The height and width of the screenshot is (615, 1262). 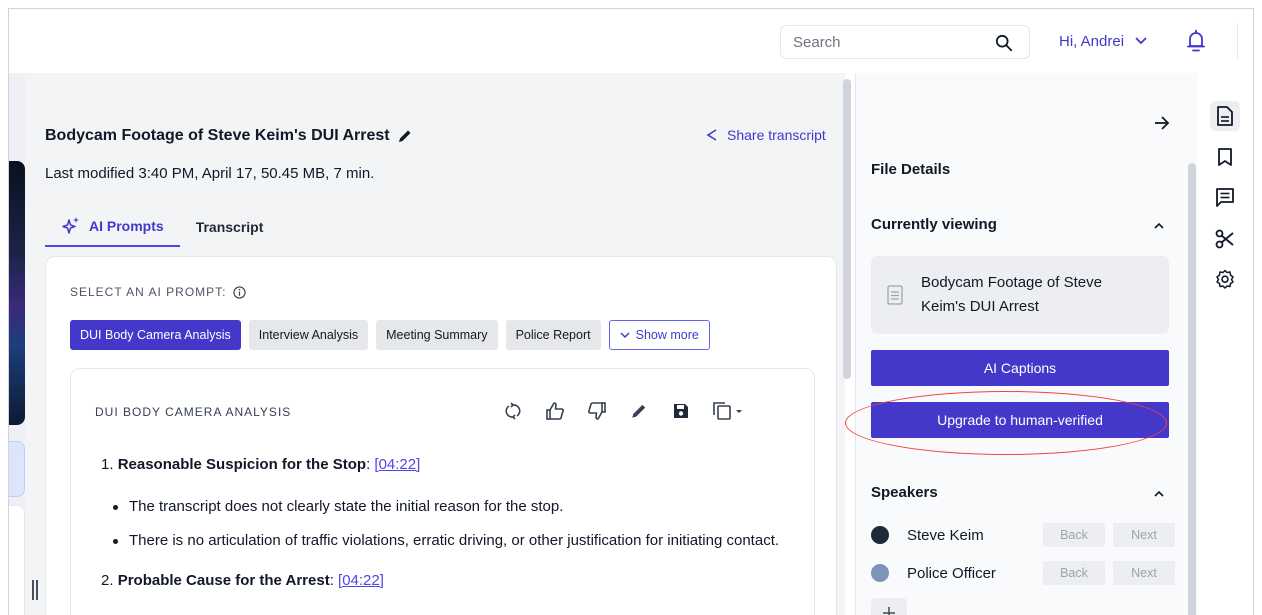 I want to click on gear-icon, so click(x=1225, y=279).